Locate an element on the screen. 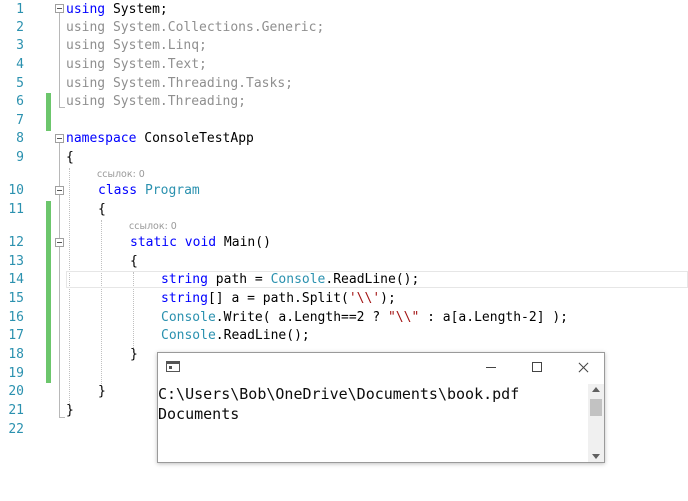  indent-guide is located at coordinates (101, 304).